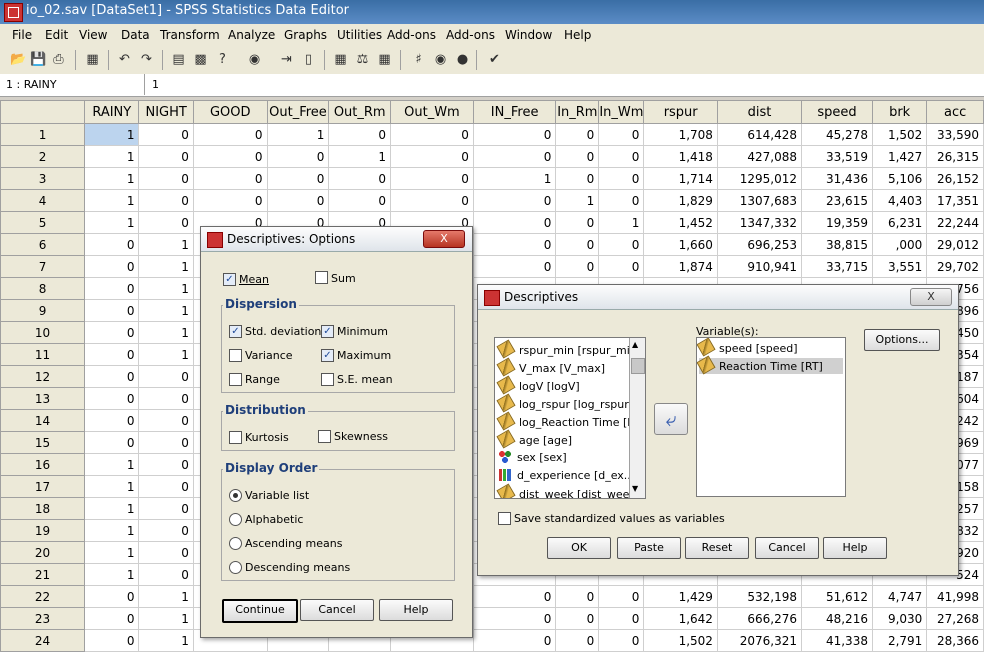 Image resolution: width=984 pixels, height=652 pixels. What do you see at coordinates (178, 59) in the screenshot?
I see `goto-case-icon: ▤` at bounding box center [178, 59].